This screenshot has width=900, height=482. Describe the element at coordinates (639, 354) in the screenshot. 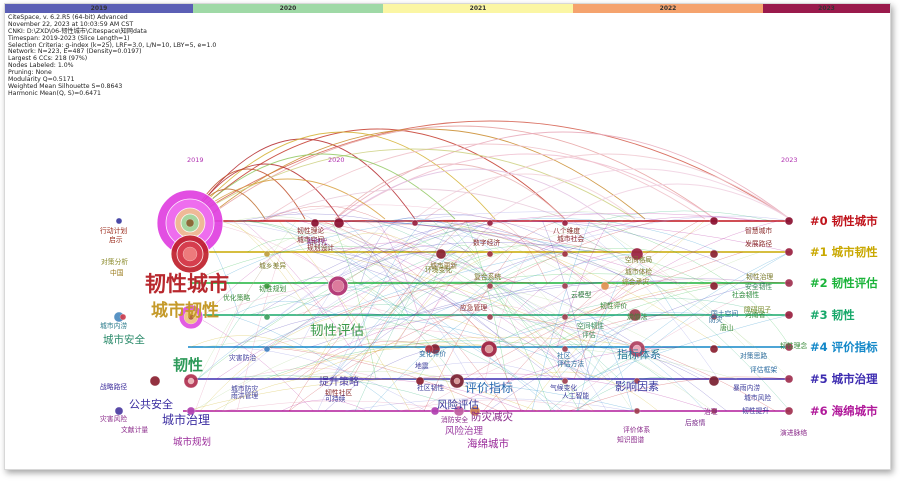

I see `keyword-label: 指标体系` at that location.